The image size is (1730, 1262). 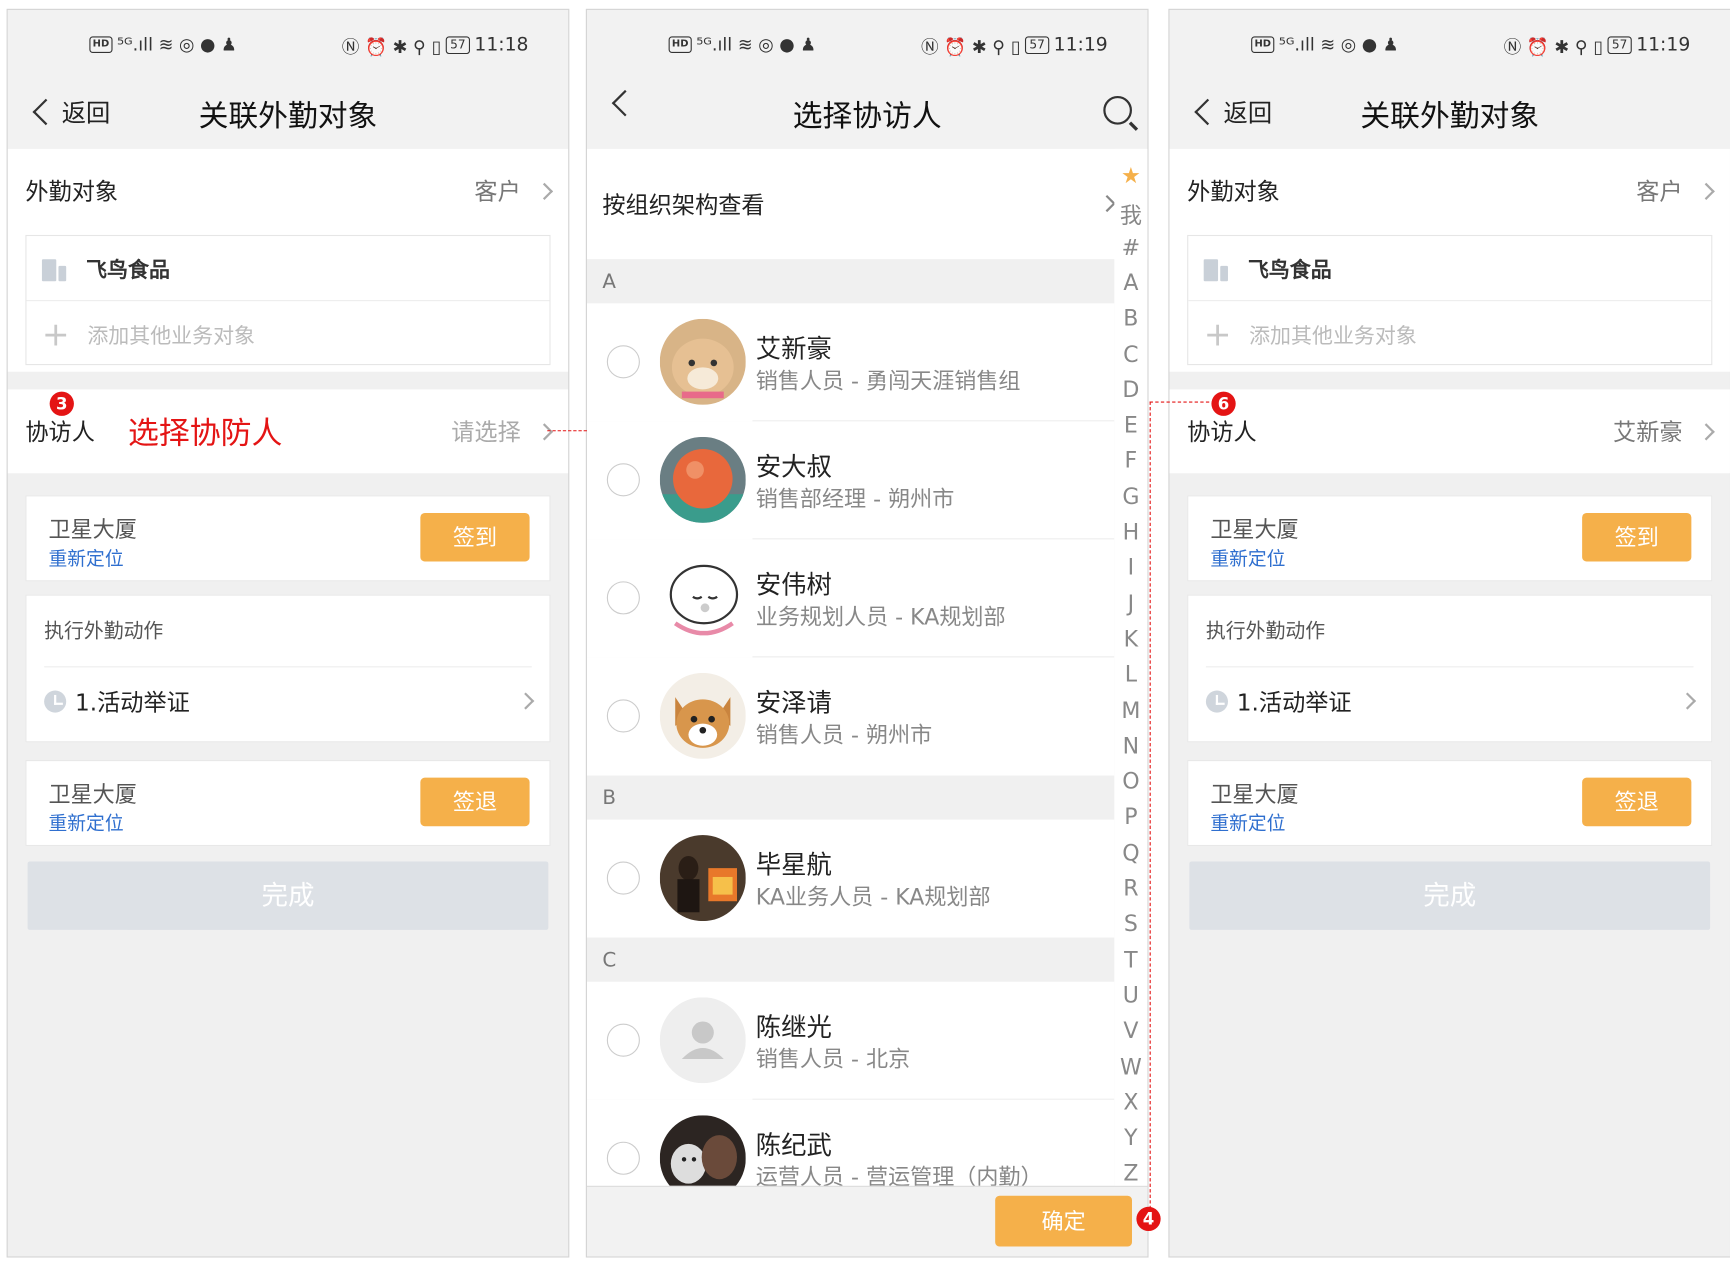 I want to click on actions-card: 执行外勤动作 1.活动举证, so click(x=1450, y=668).